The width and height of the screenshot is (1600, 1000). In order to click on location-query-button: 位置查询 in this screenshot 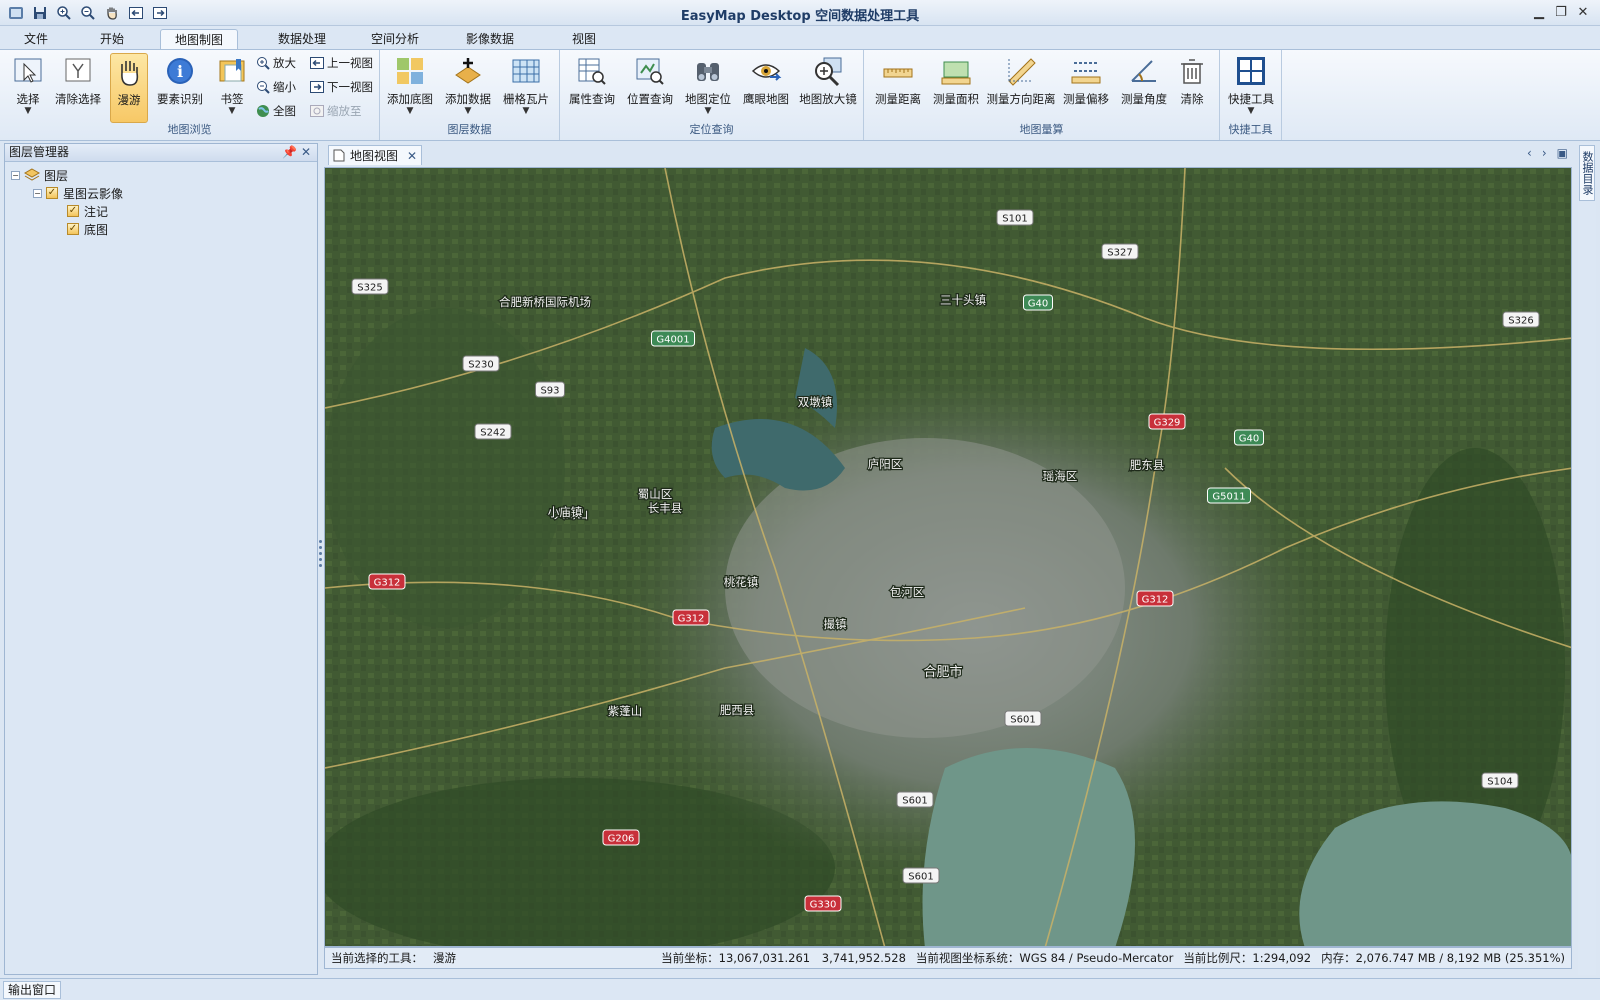, I will do `click(650, 88)`.